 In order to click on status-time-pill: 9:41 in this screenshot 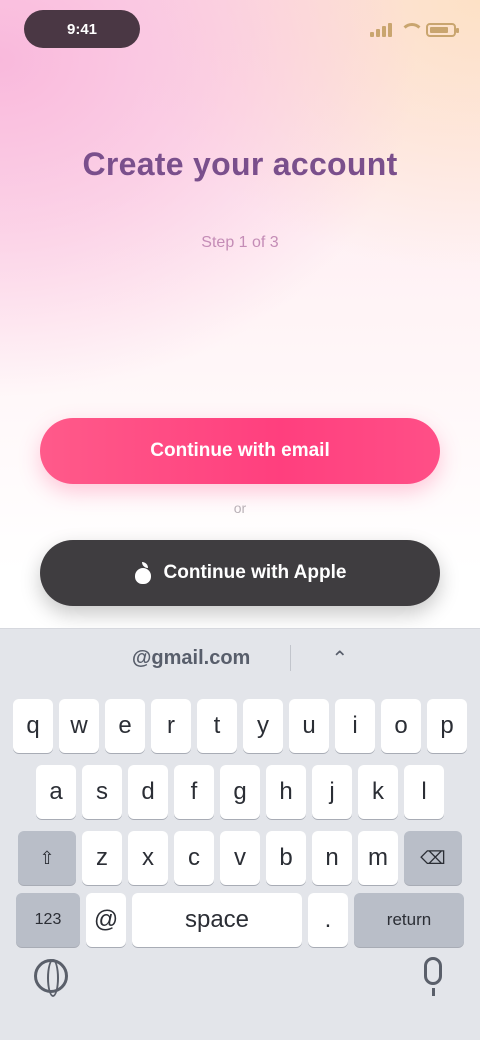, I will do `click(82, 29)`.